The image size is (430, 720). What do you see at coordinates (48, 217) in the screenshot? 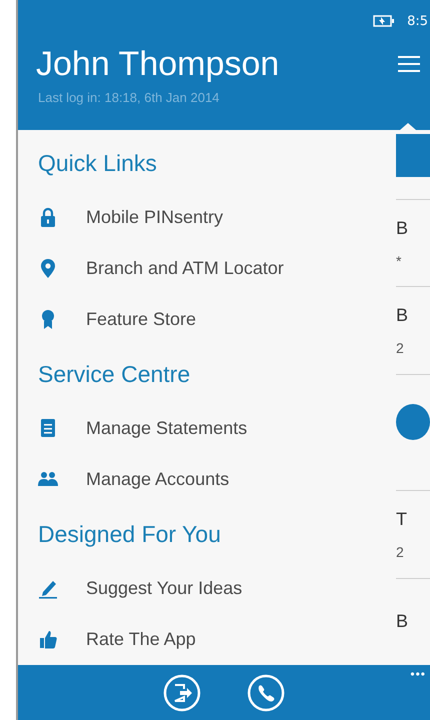
I see `lock-icon` at bounding box center [48, 217].